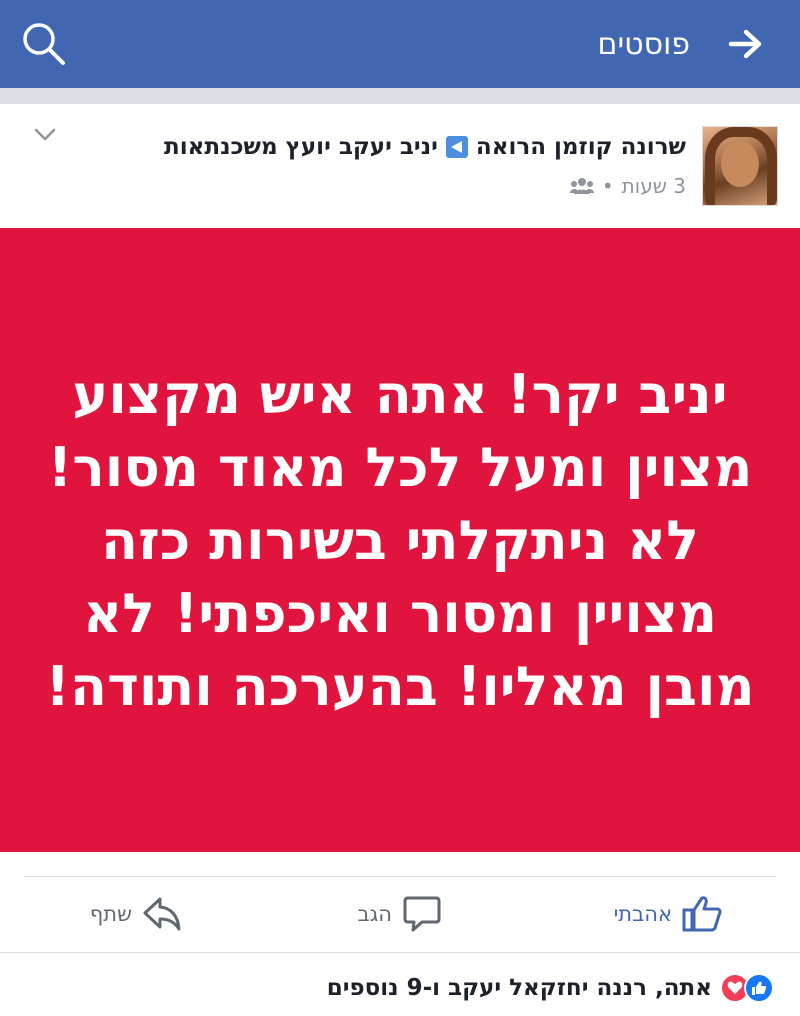 Image resolution: width=800 pixels, height=1016 pixels. I want to click on actions-divider, so click(400, 876).